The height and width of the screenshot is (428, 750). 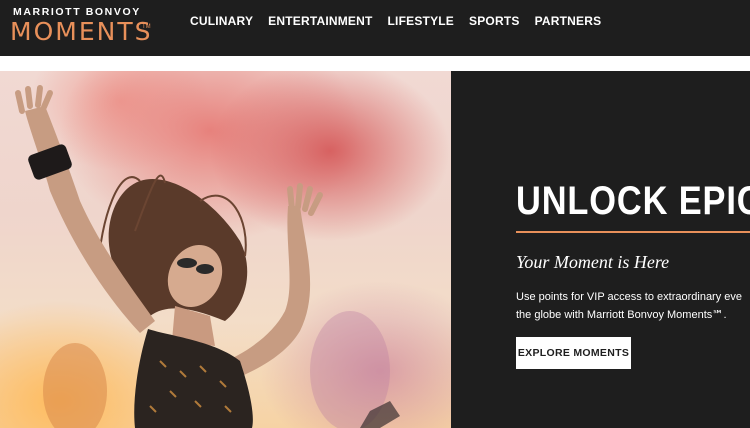 What do you see at coordinates (494, 21) in the screenshot?
I see `nav-item-sports: SPORTS` at bounding box center [494, 21].